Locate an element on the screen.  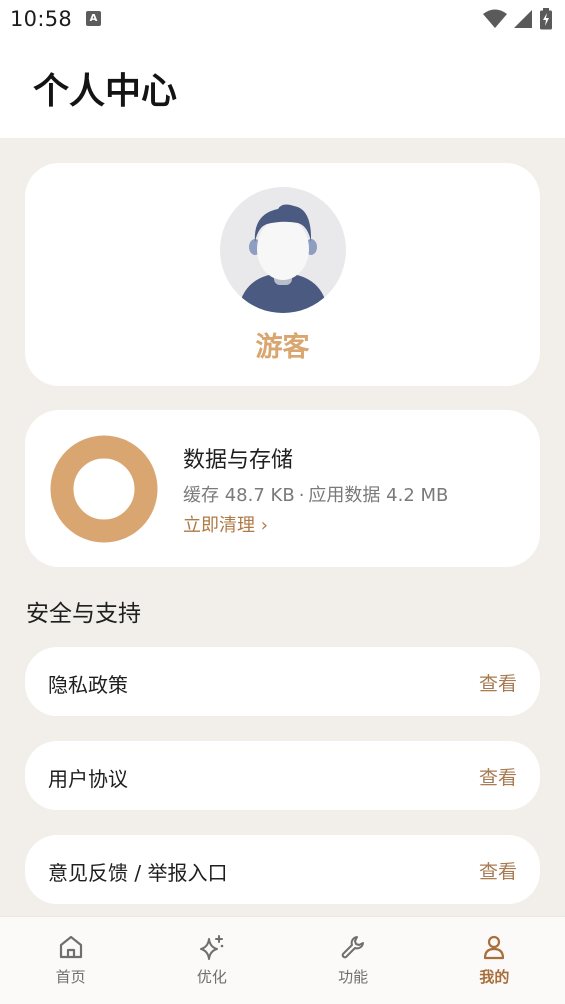
storage-title: 数据与存储 is located at coordinates (238, 460).